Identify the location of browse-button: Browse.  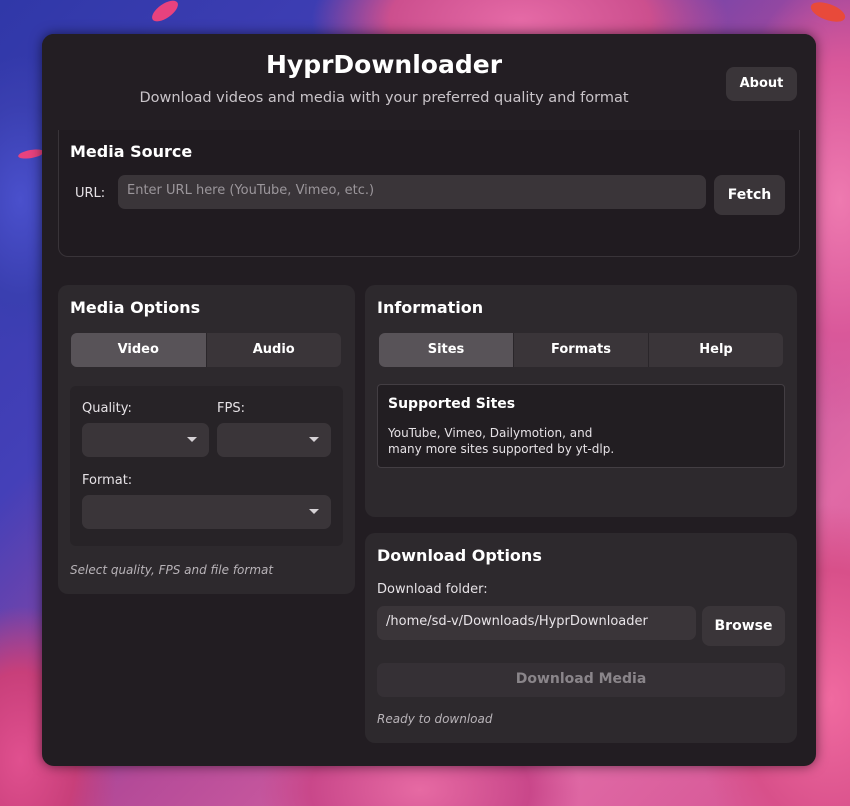
(743, 626).